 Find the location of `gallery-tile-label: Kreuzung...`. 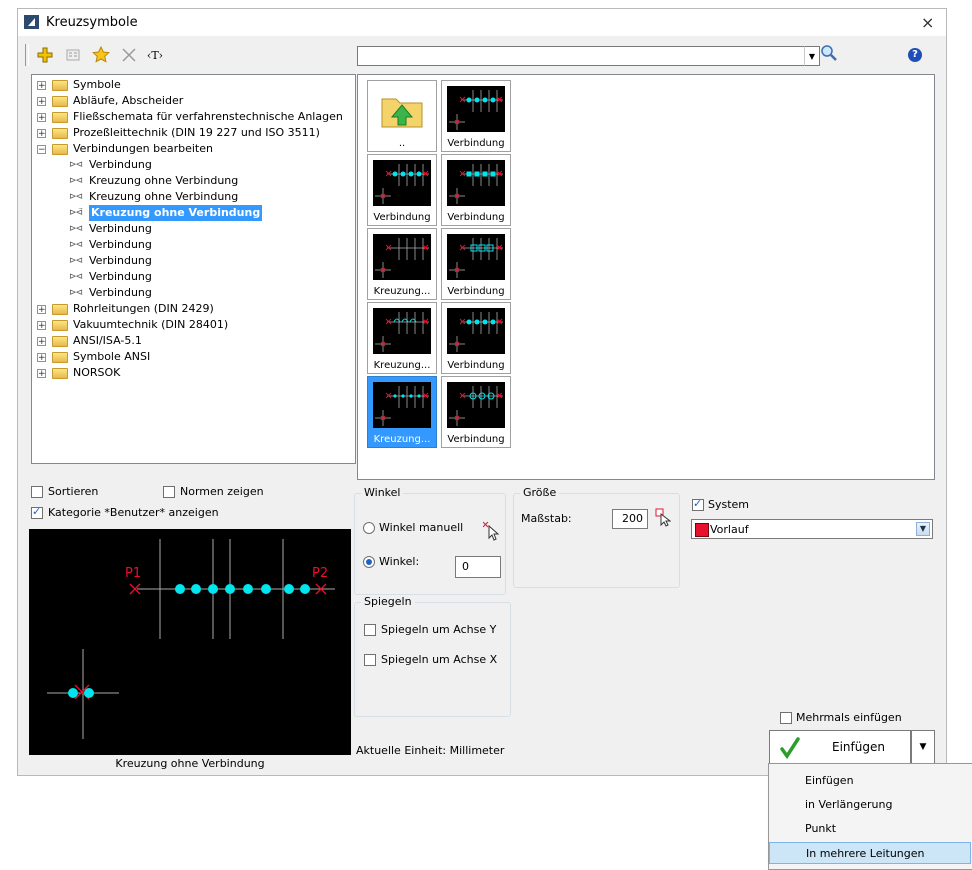

gallery-tile-label: Kreuzung... is located at coordinates (402, 365).